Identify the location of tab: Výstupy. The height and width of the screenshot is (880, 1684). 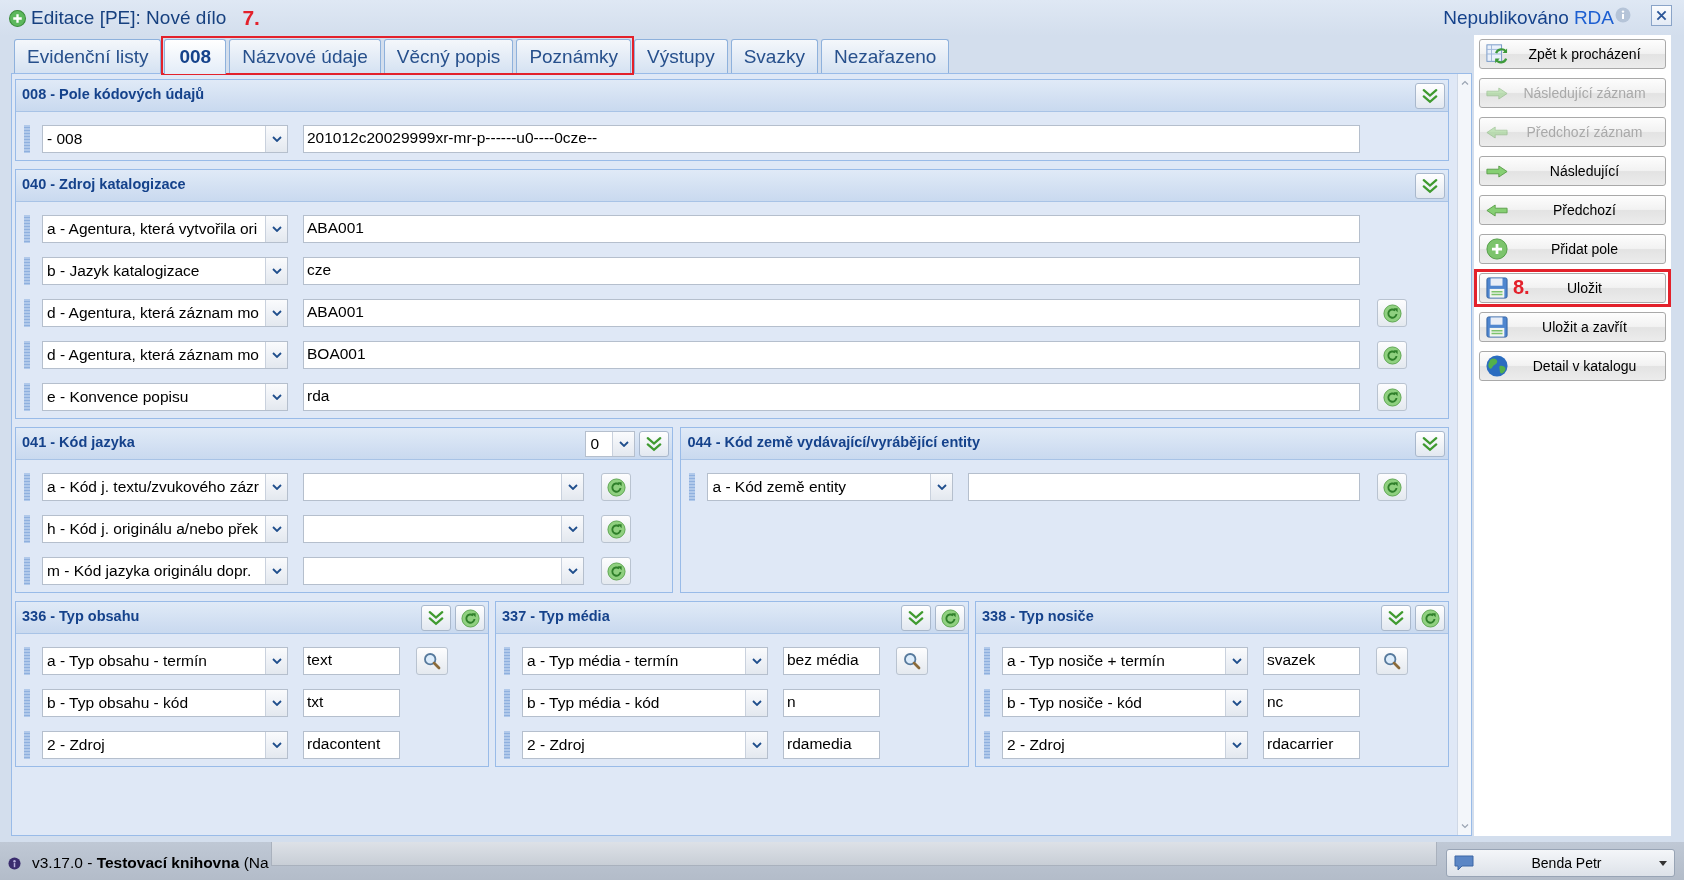
(681, 56).